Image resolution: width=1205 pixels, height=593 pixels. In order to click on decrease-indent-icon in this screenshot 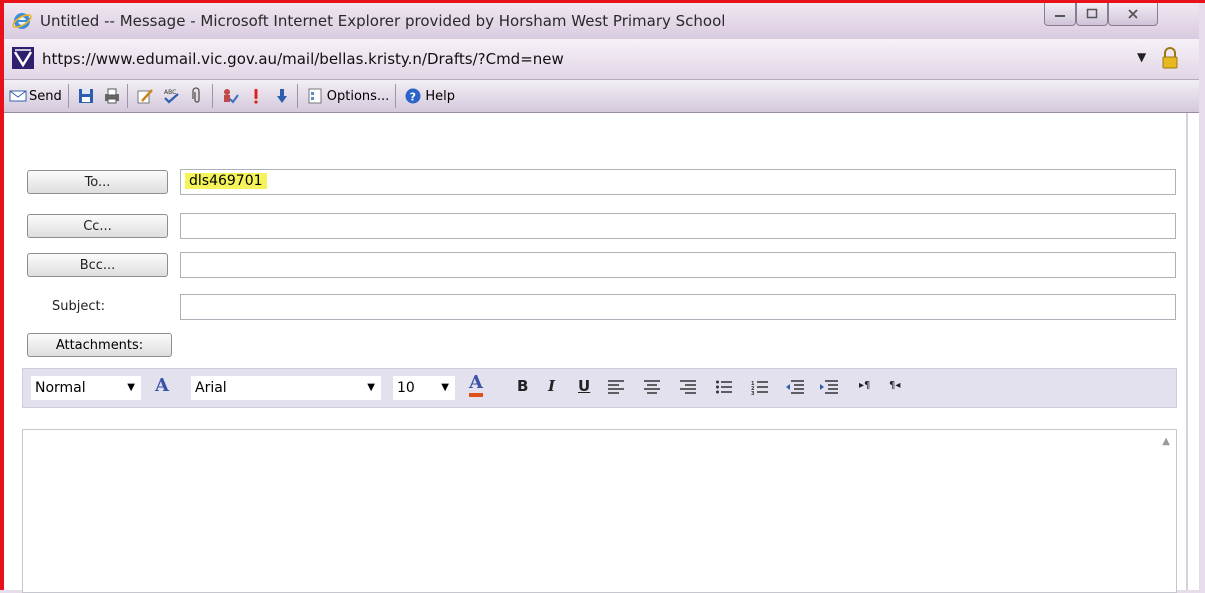, I will do `click(795, 387)`.